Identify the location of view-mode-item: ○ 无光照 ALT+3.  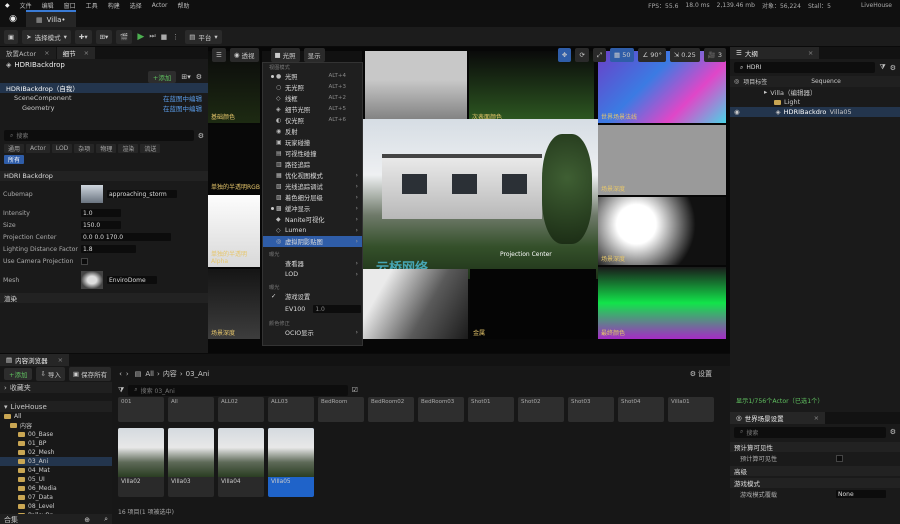
(312, 87).